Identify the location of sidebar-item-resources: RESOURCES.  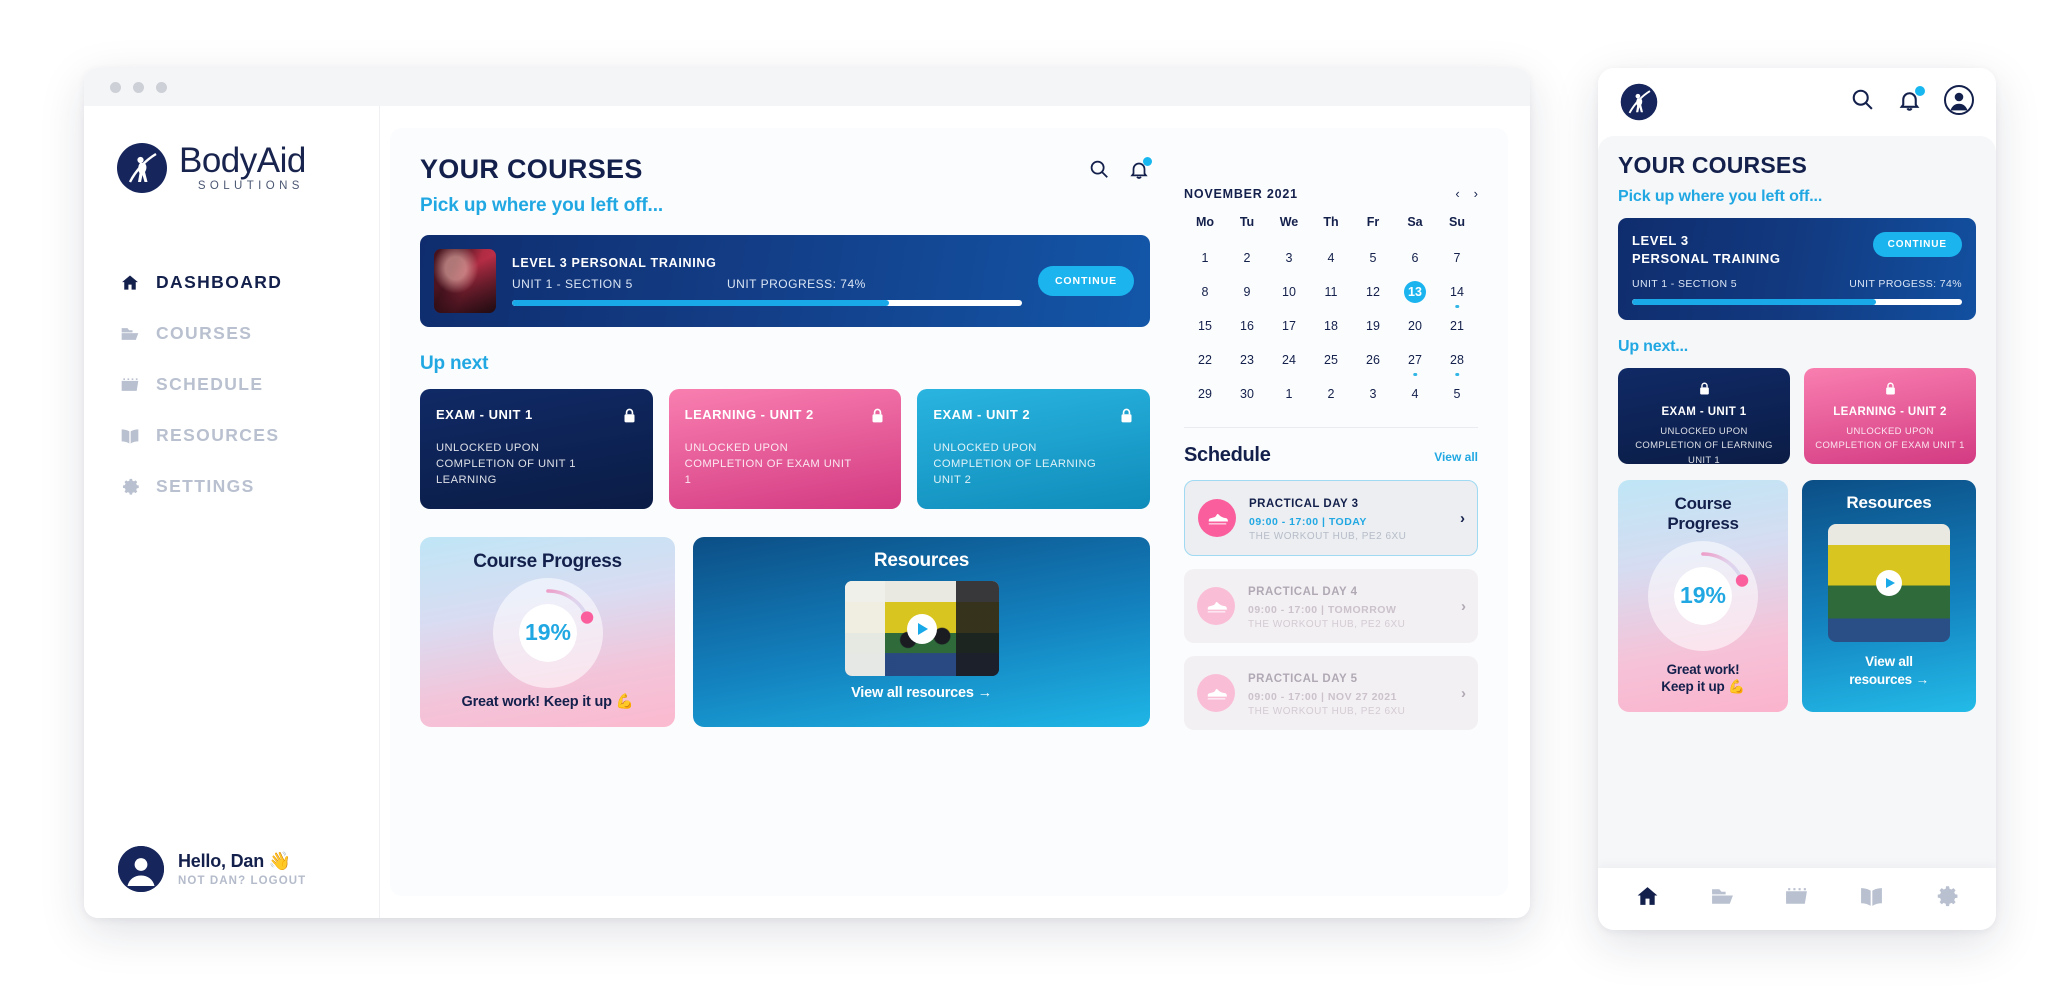
(231, 435).